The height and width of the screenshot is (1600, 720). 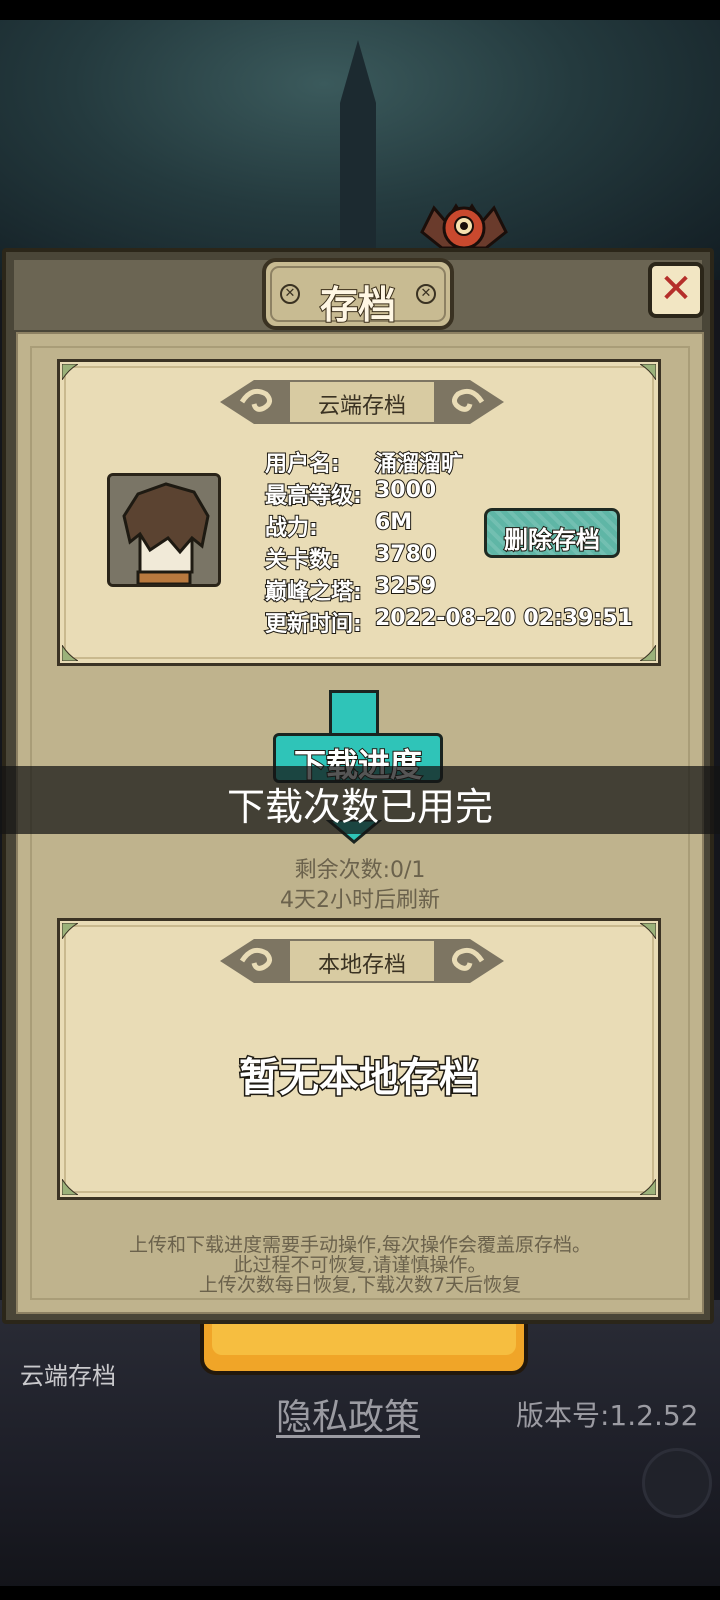 I want to click on power-label: 战力:, so click(x=291, y=528).